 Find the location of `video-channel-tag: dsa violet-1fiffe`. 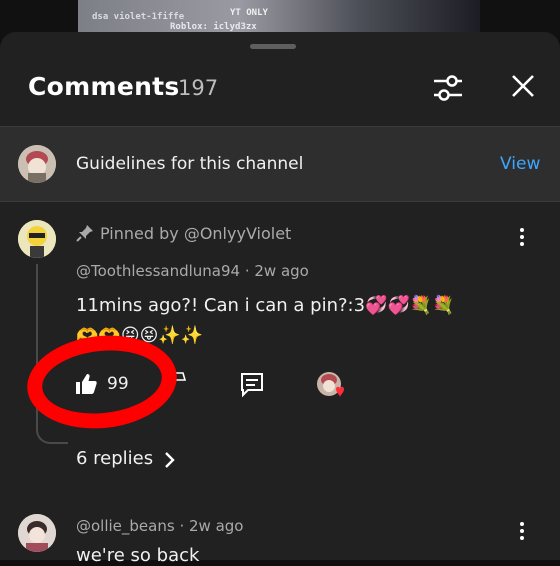

video-channel-tag: dsa violet-1fiffe is located at coordinates (138, 17).